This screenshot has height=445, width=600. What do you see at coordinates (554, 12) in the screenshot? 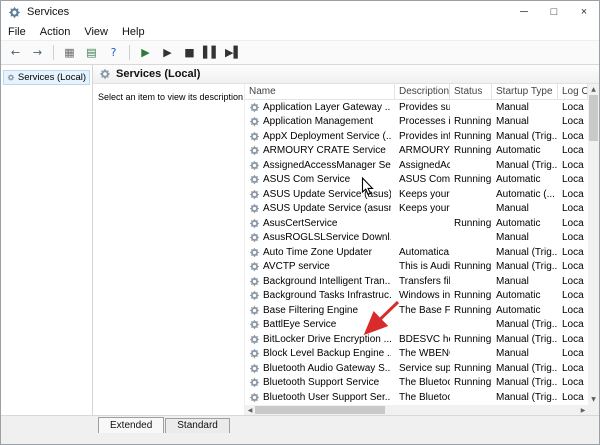
I see `maximize-button: □` at bounding box center [554, 12].